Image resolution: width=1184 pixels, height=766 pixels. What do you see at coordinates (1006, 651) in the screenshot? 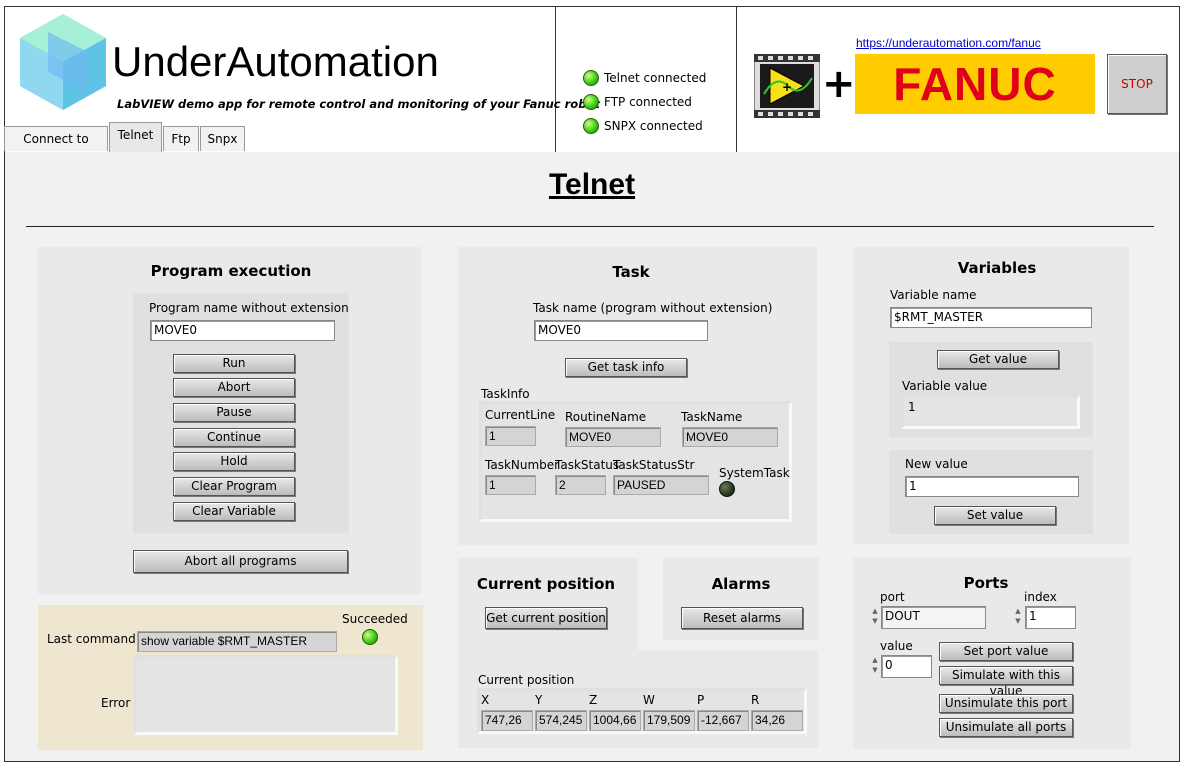
I see `set-port-value-button: Set port value` at bounding box center [1006, 651].